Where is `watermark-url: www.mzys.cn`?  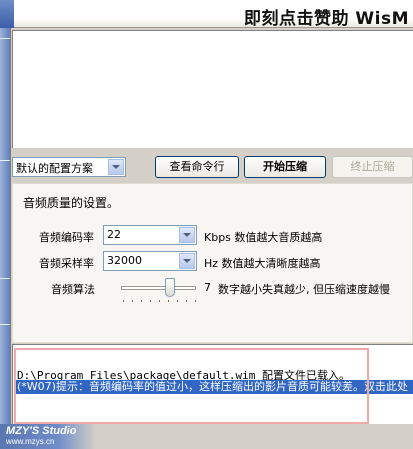
watermark-url: www.mzys.cn is located at coordinates (30, 441).